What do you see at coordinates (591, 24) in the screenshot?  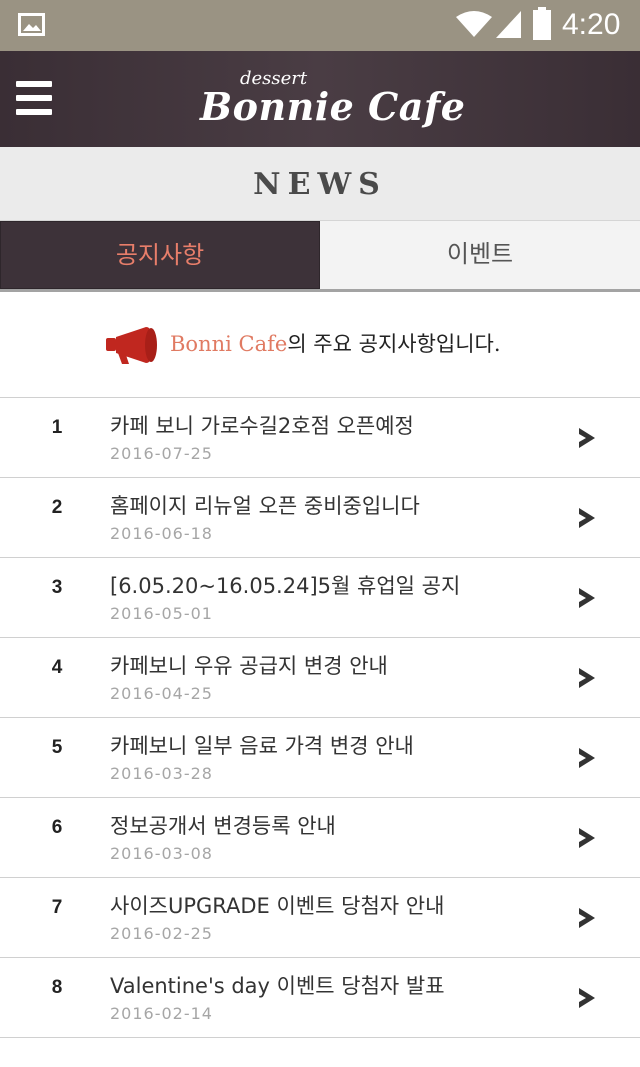 I see `status-time: 4:20` at bounding box center [591, 24].